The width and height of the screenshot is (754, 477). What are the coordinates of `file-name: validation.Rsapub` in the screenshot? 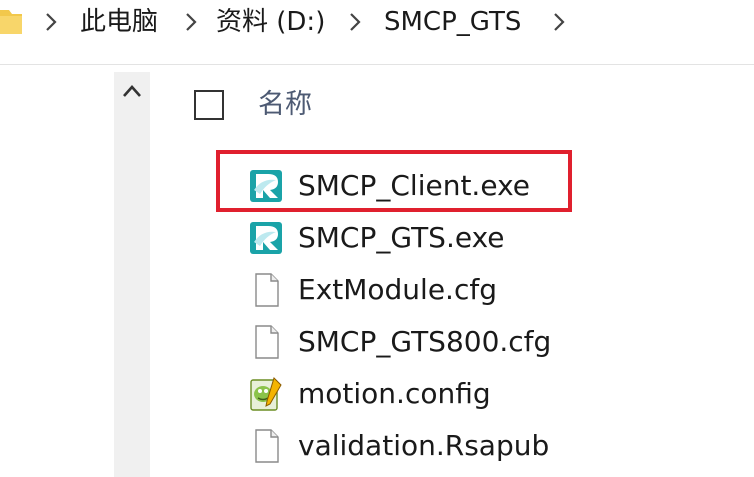 It's located at (424, 445).